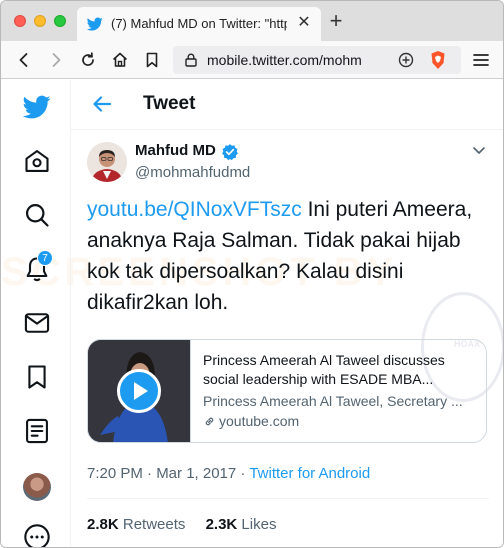  I want to click on retweets-stat: 2.8K Retweets, so click(136, 524).